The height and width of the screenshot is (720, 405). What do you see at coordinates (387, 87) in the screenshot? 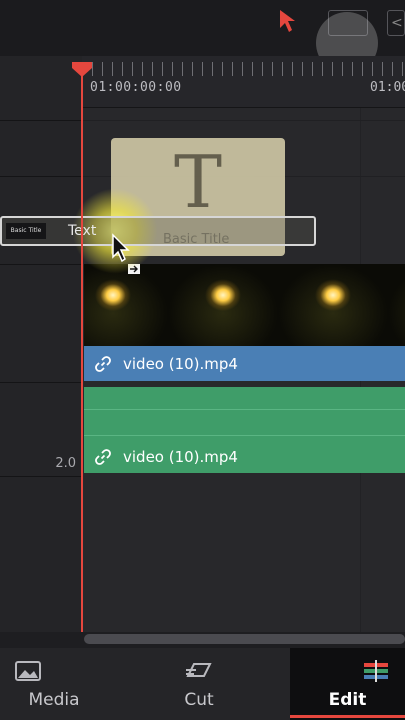
I see `ruler-timecode-next: 01:00` at bounding box center [387, 87].